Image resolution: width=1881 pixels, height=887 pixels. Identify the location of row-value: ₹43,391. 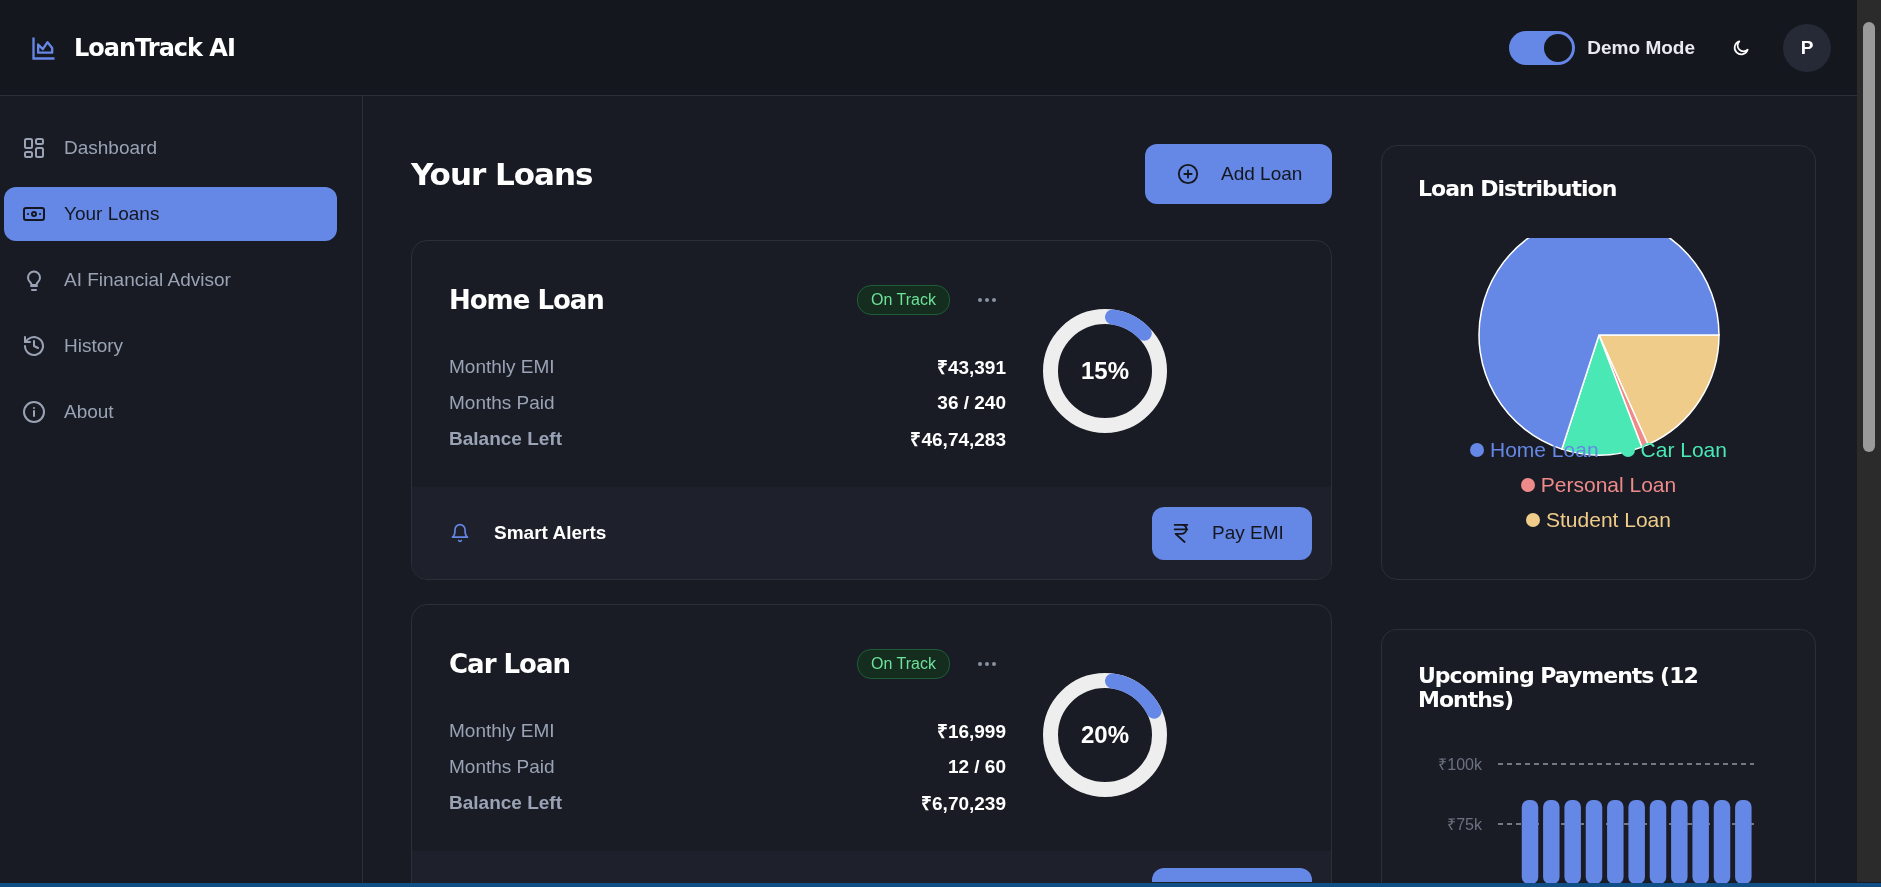
(971, 368).